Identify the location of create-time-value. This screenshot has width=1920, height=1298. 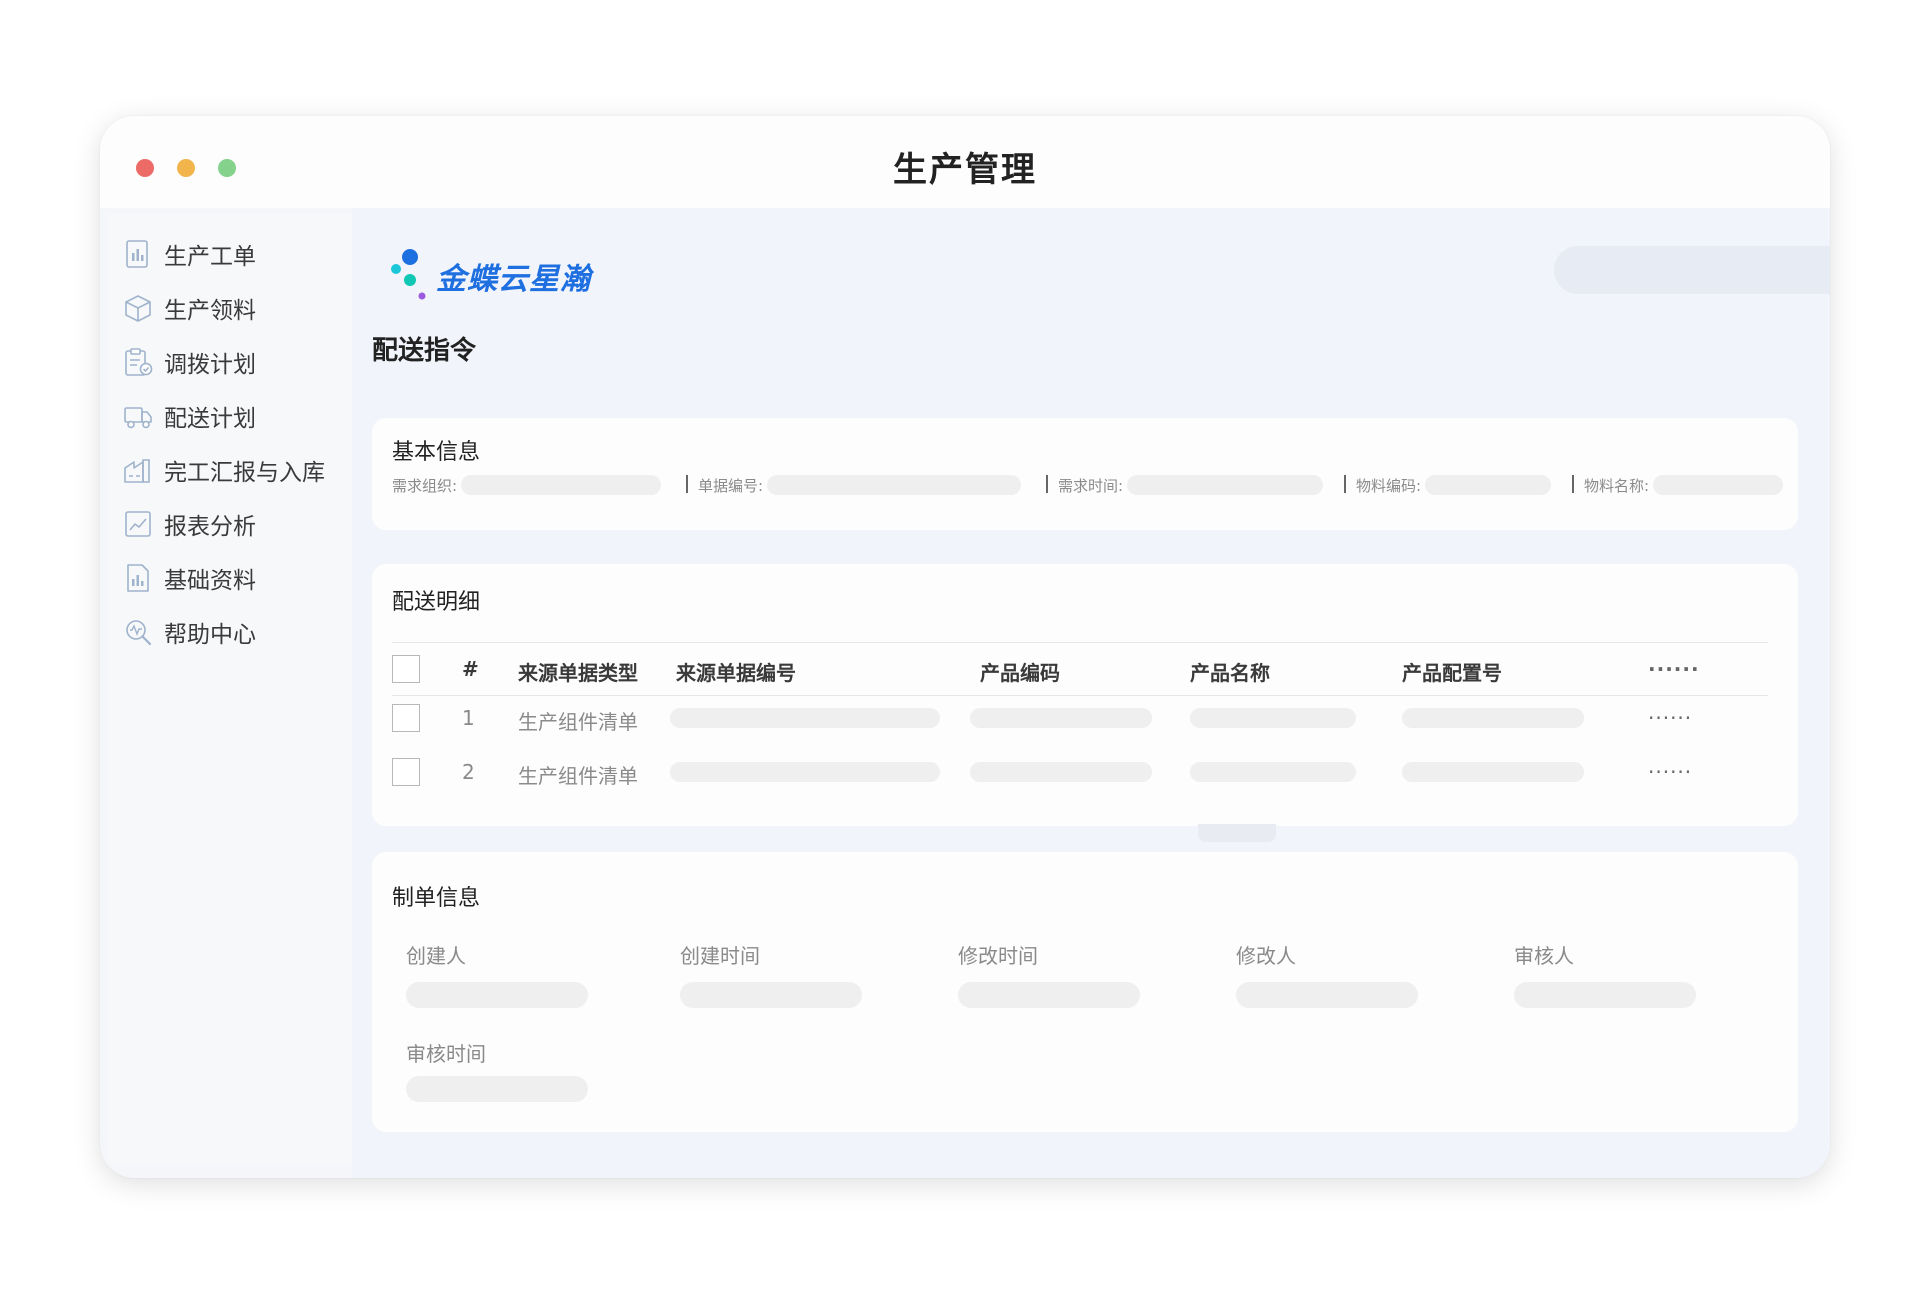
(771, 995).